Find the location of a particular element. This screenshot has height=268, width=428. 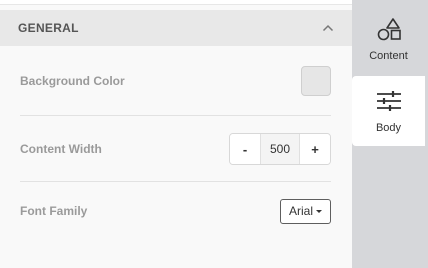

font-family-label: Font Family is located at coordinates (54, 211).